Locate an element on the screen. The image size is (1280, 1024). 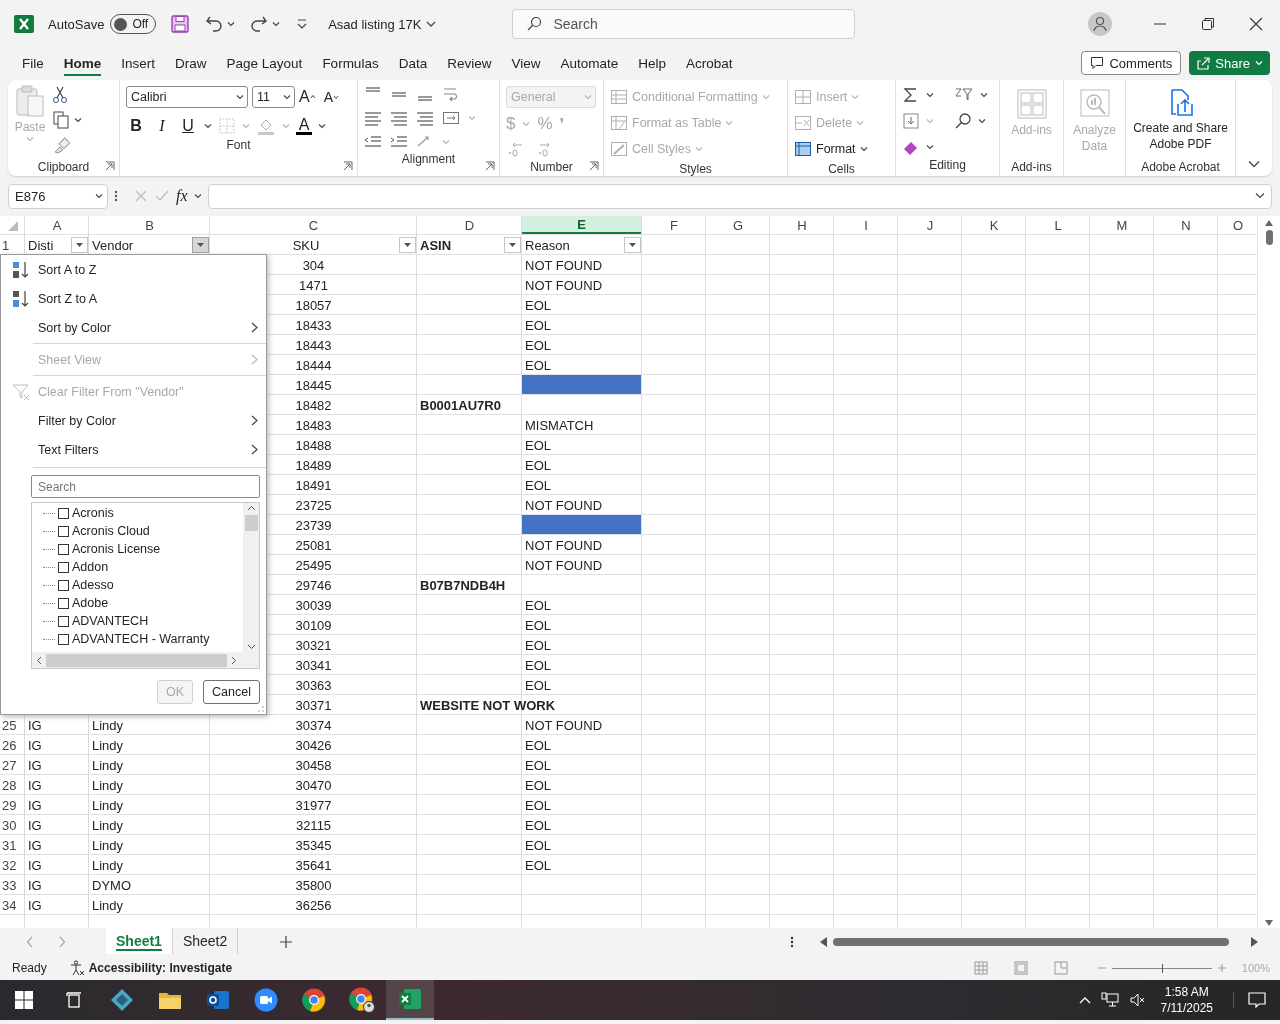
row-number: 30 is located at coordinates (9, 825).